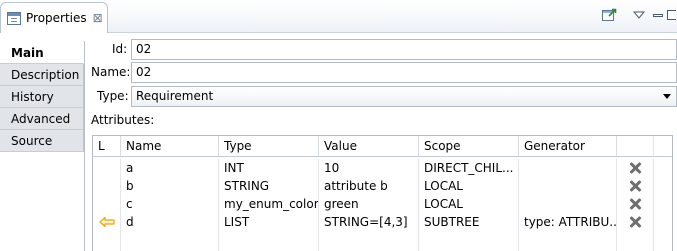  I want to click on tab-main: Main, so click(42, 53).